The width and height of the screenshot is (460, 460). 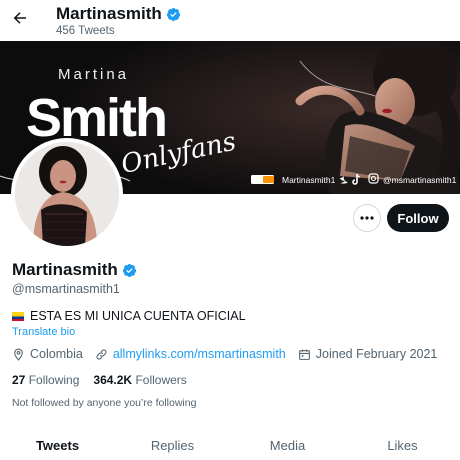 I want to click on followers-label: Followers, so click(x=161, y=380).